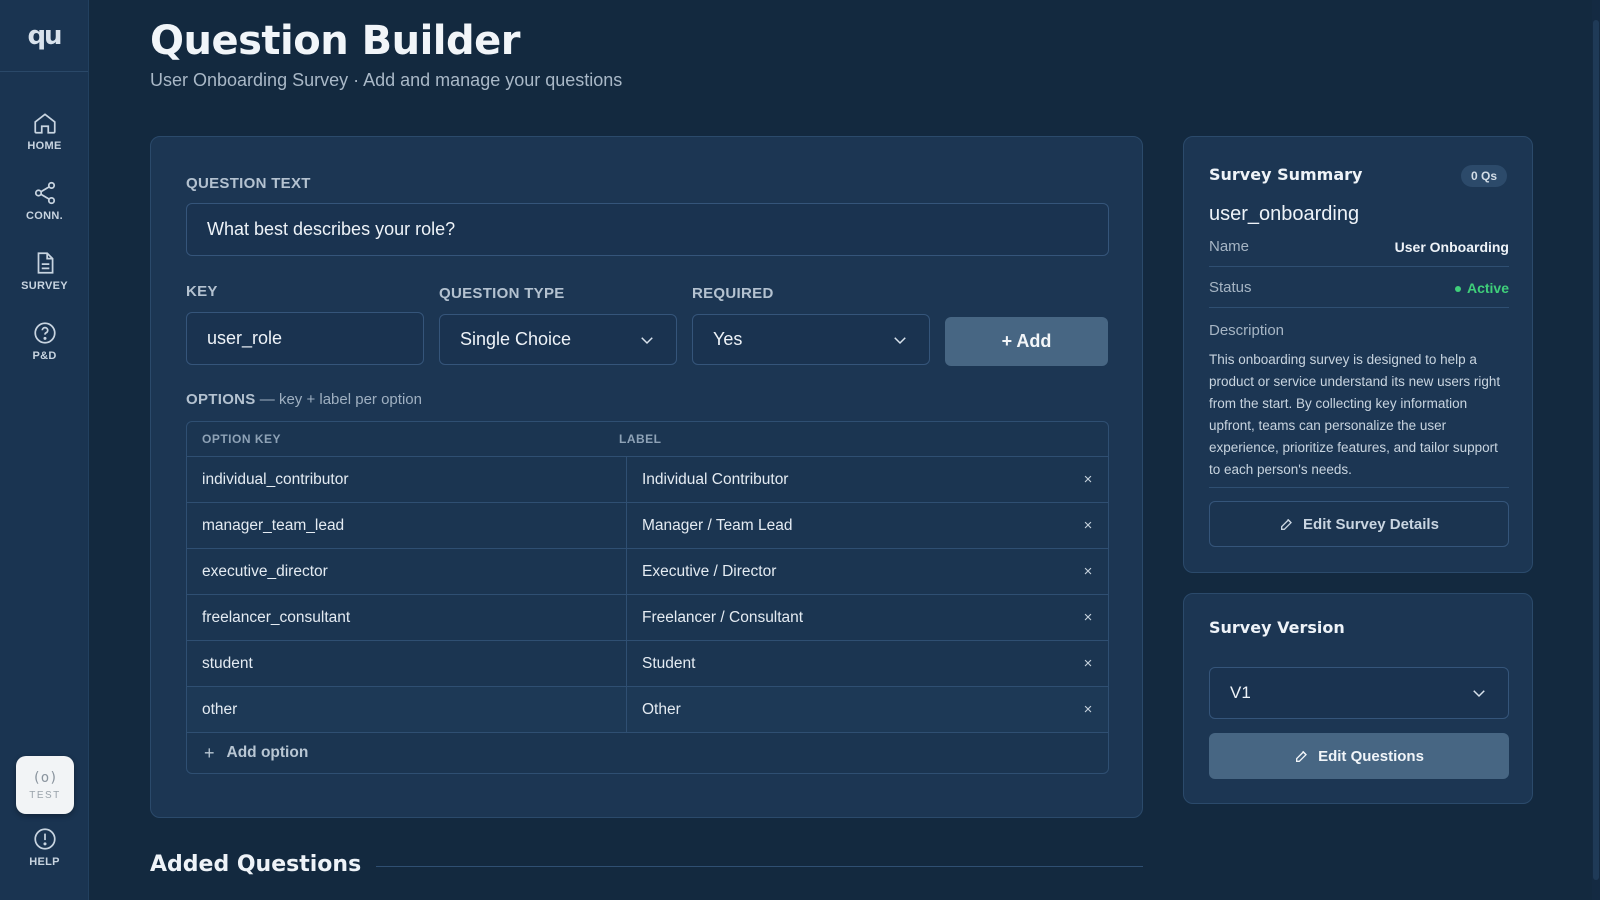 The width and height of the screenshot is (1600, 900). Describe the element at coordinates (811, 339) in the screenshot. I see `required-select: Yes` at that location.